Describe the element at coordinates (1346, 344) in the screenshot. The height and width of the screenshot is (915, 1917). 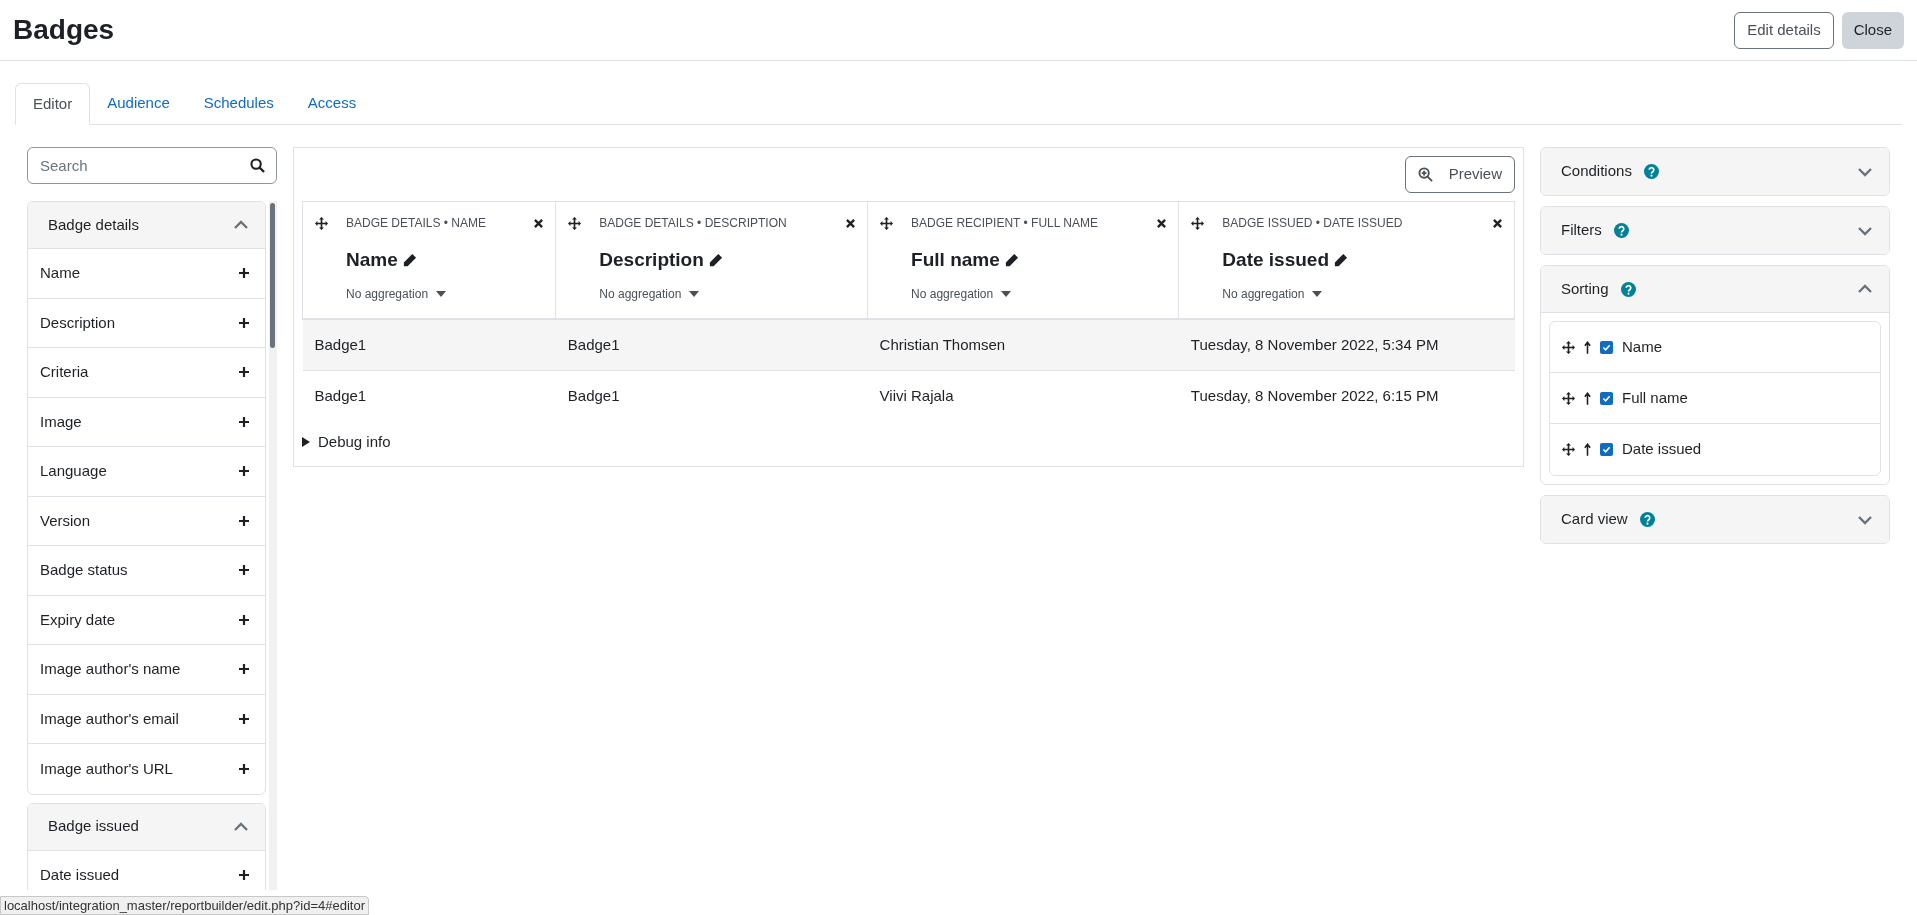
I see `table-cell: Tuesday, 8 November 2022, 5:34 PM` at that location.